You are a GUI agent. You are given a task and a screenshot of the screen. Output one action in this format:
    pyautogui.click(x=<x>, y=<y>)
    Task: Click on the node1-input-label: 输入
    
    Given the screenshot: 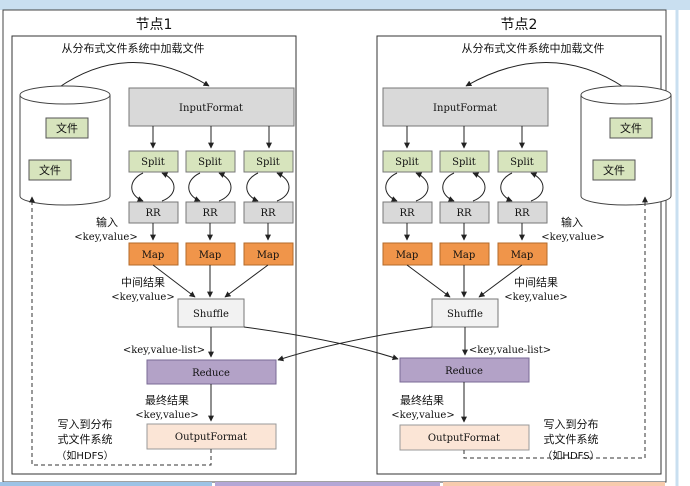 What is the action you would take?
    pyautogui.click(x=107, y=222)
    